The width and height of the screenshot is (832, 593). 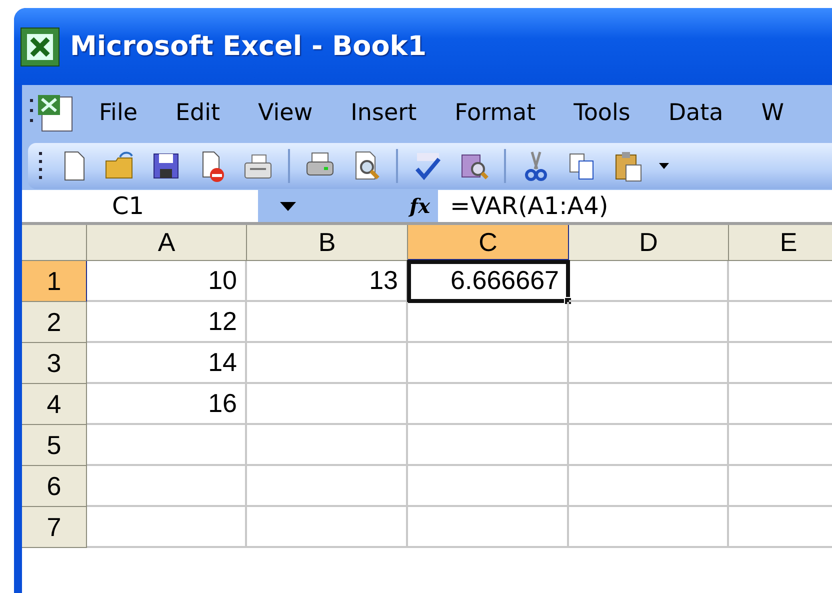 I want to click on column-header: E, so click(x=780, y=243).